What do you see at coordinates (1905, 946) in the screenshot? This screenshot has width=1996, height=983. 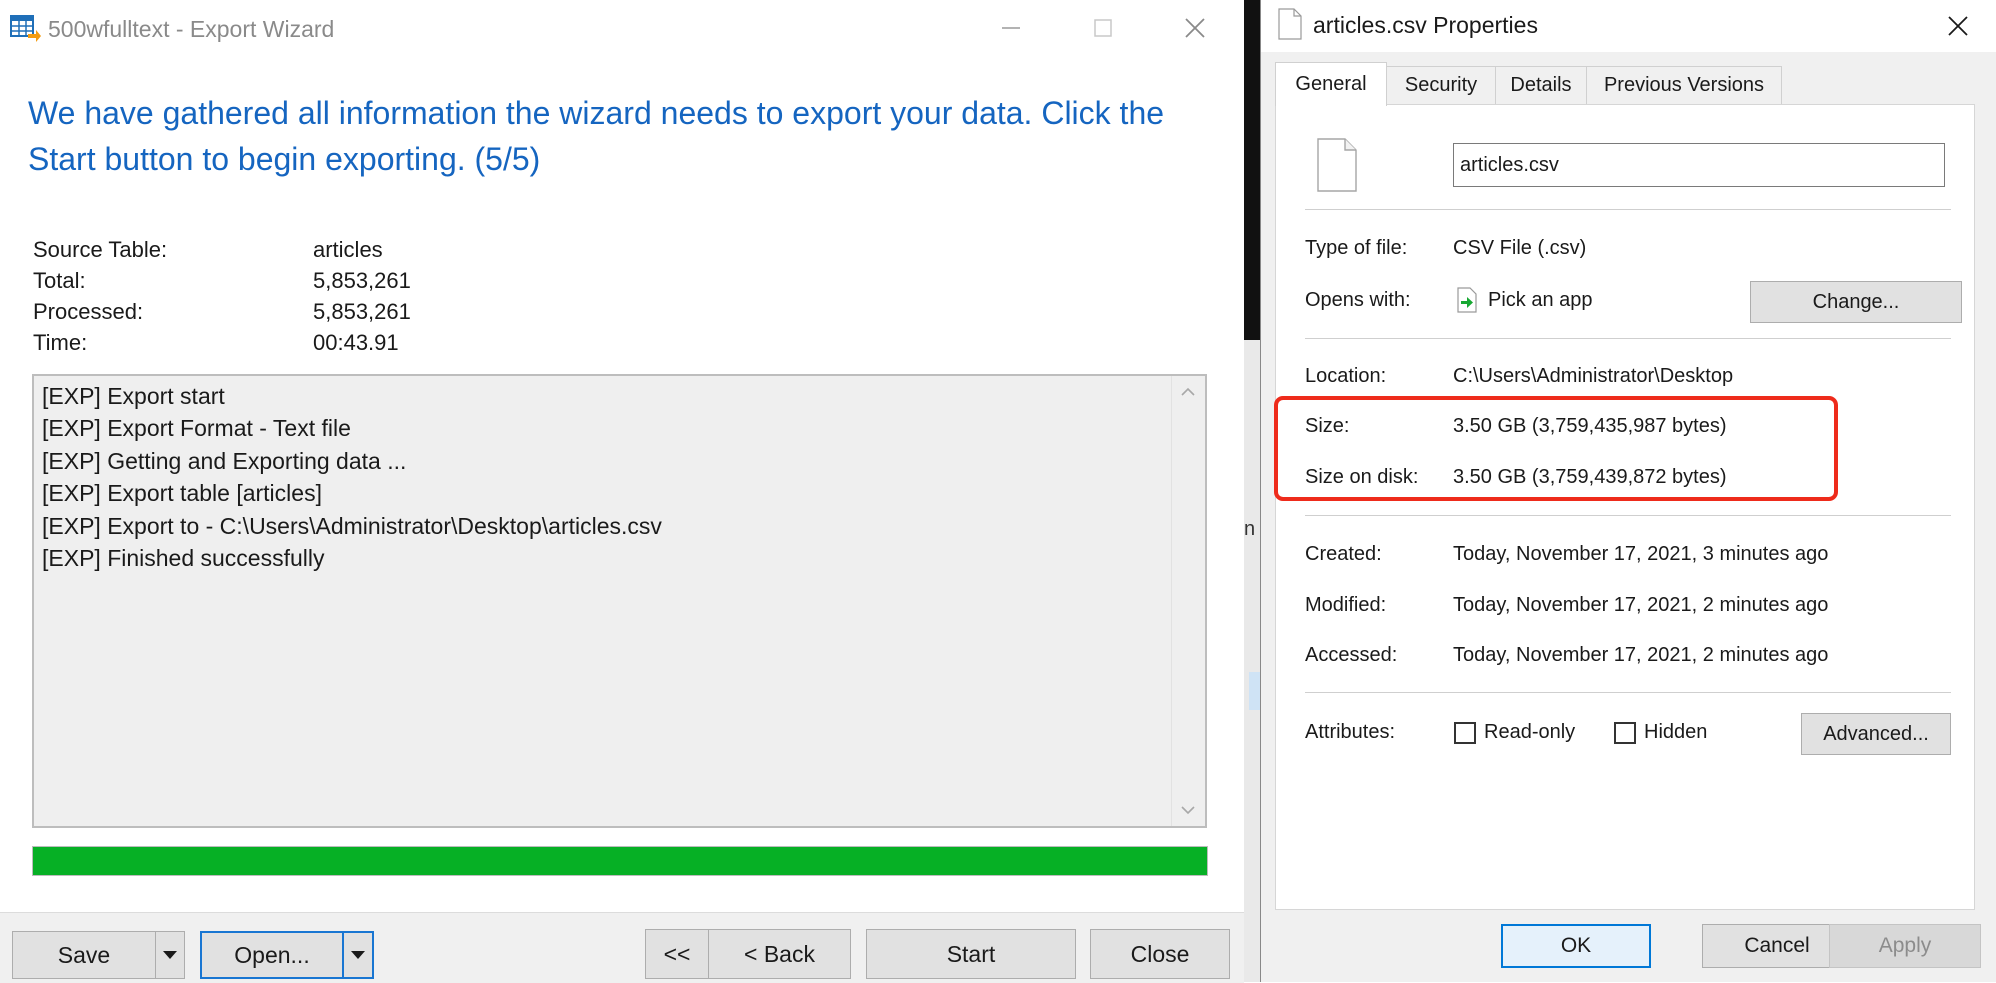 I see `apply-button: Apply` at bounding box center [1905, 946].